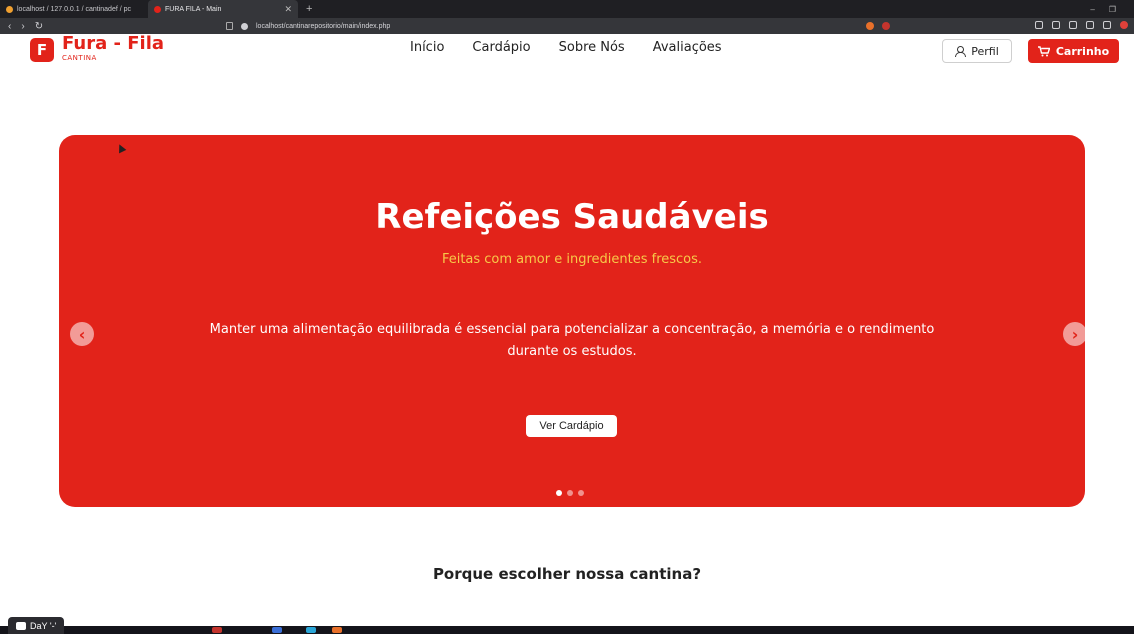 Image resolution: width=1134 pixels, height=634 pixels. What do you see at coordinates (244, 26) in the screenshot?
I see `site-info-icon` at bounding box center [244, 26].